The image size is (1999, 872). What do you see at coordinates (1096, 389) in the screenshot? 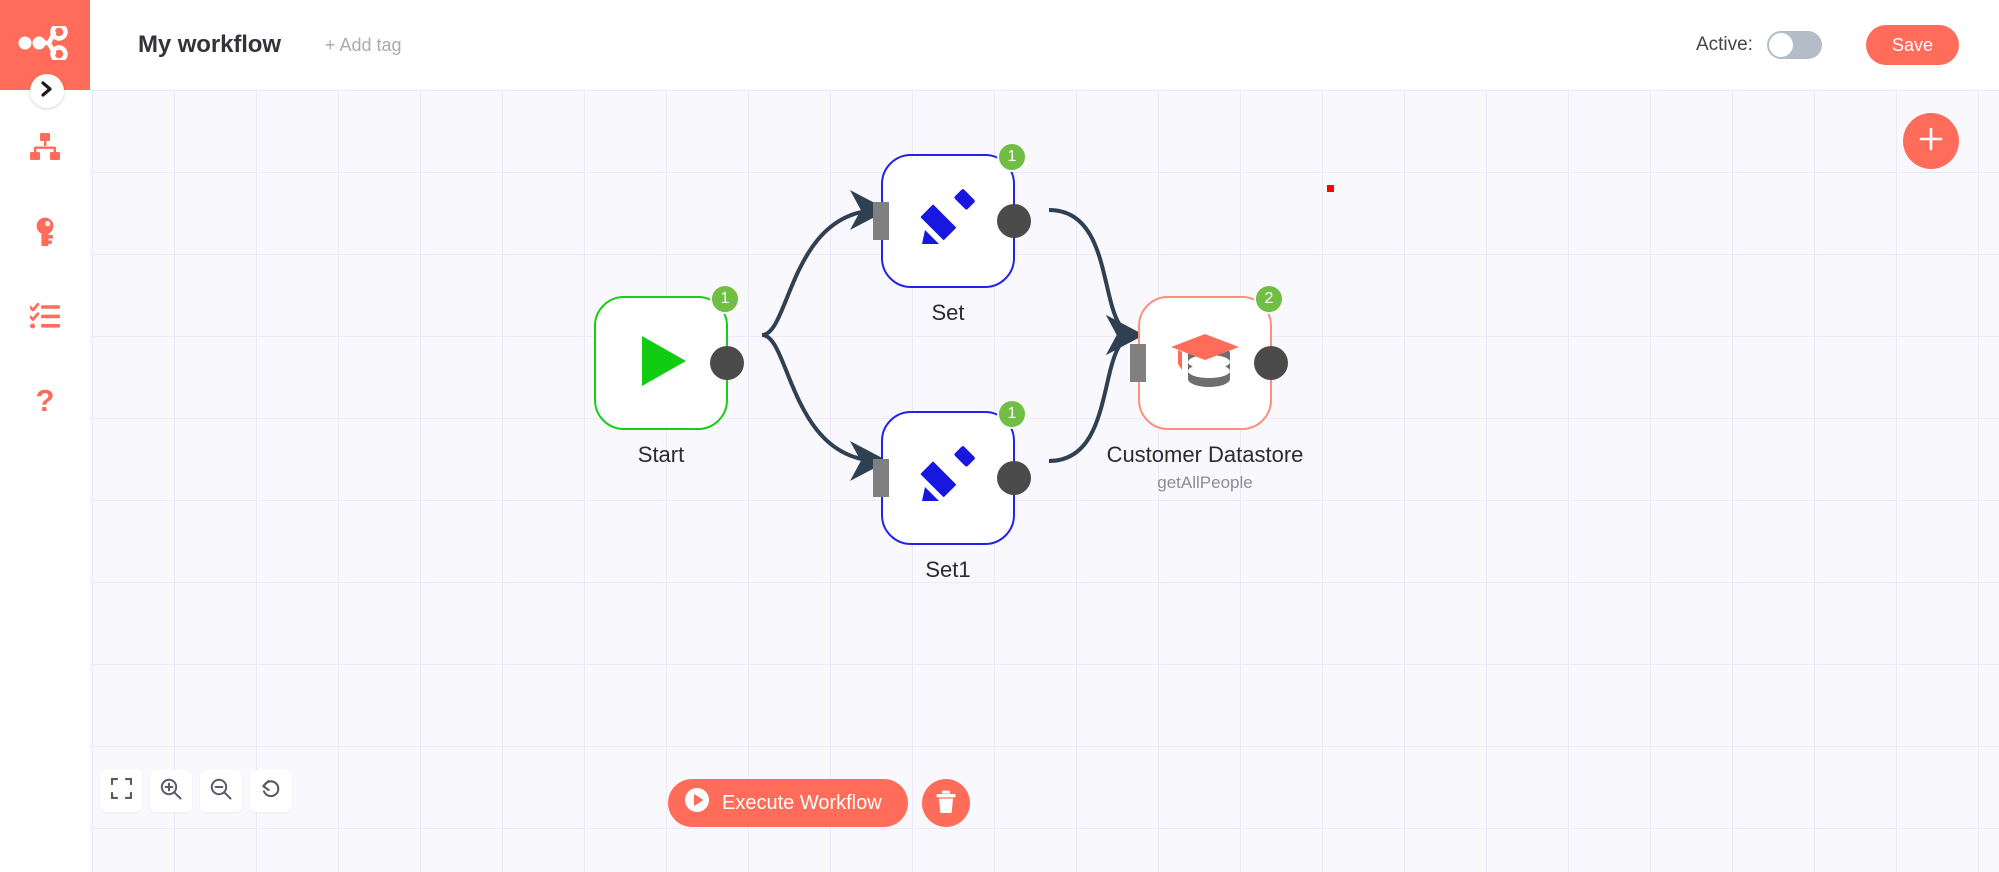
I see `edge-set1-datastore` at bounding box center [1096, 389].